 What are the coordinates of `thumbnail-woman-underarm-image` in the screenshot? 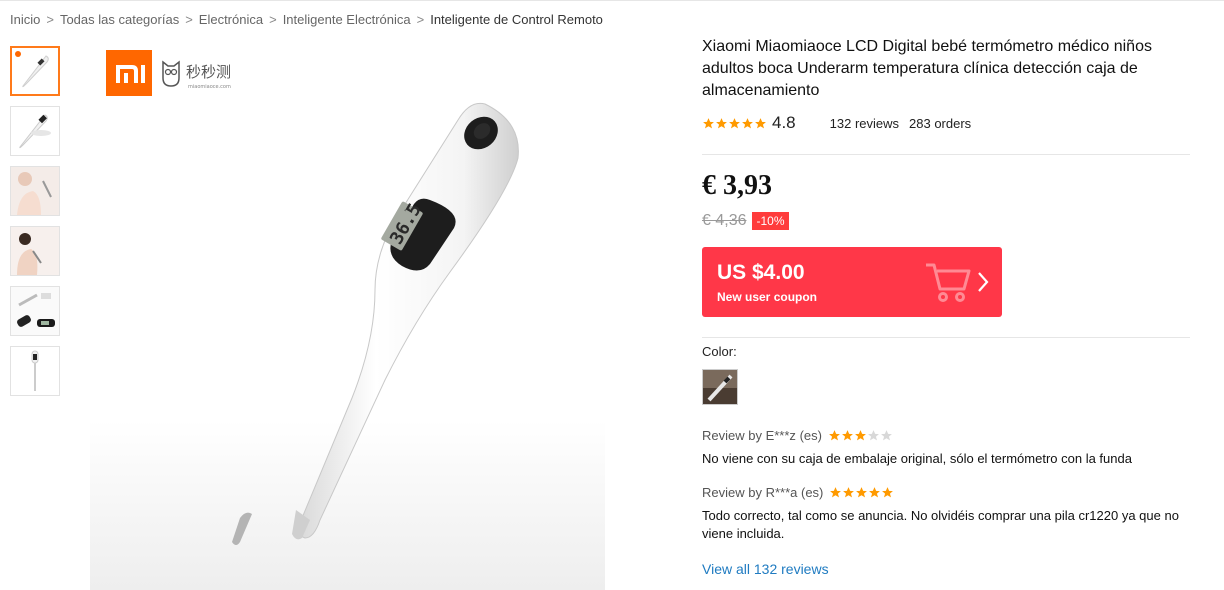 It's located at (35, 251).